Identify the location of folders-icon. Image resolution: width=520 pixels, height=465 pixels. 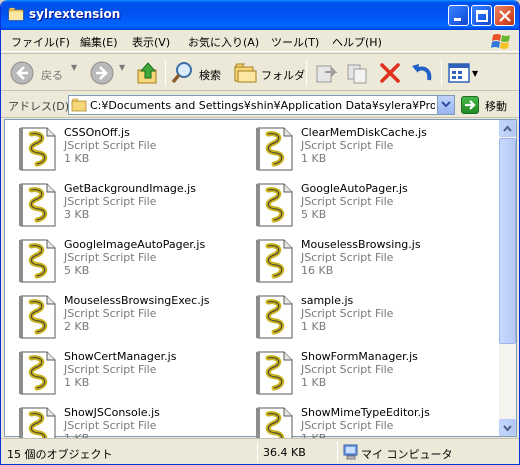
(245, 73).